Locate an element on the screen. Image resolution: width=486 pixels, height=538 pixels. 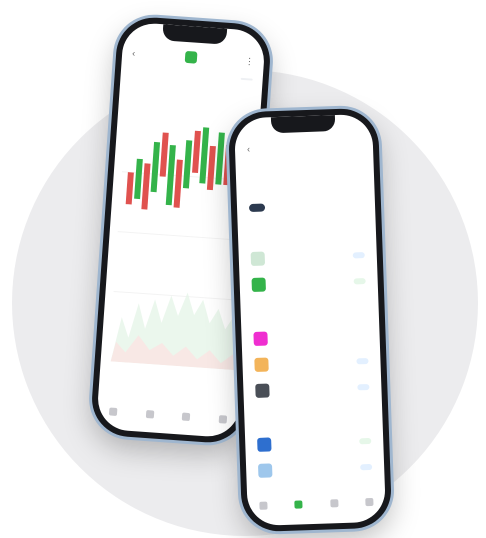
chart-info-row is located at coordinates (190, 102).